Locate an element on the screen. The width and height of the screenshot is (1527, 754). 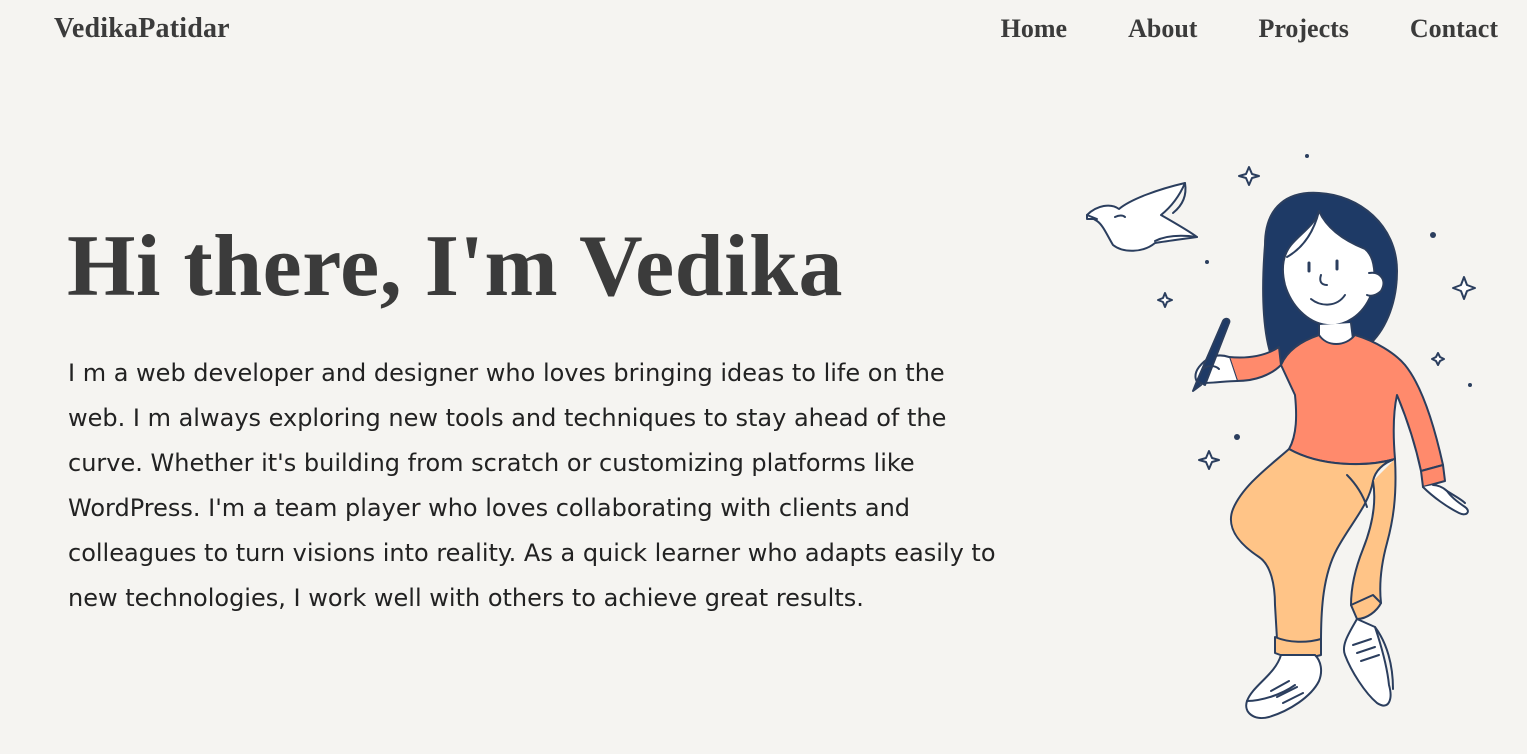
nav-about-link: About is located at coordinates (1162, 29).